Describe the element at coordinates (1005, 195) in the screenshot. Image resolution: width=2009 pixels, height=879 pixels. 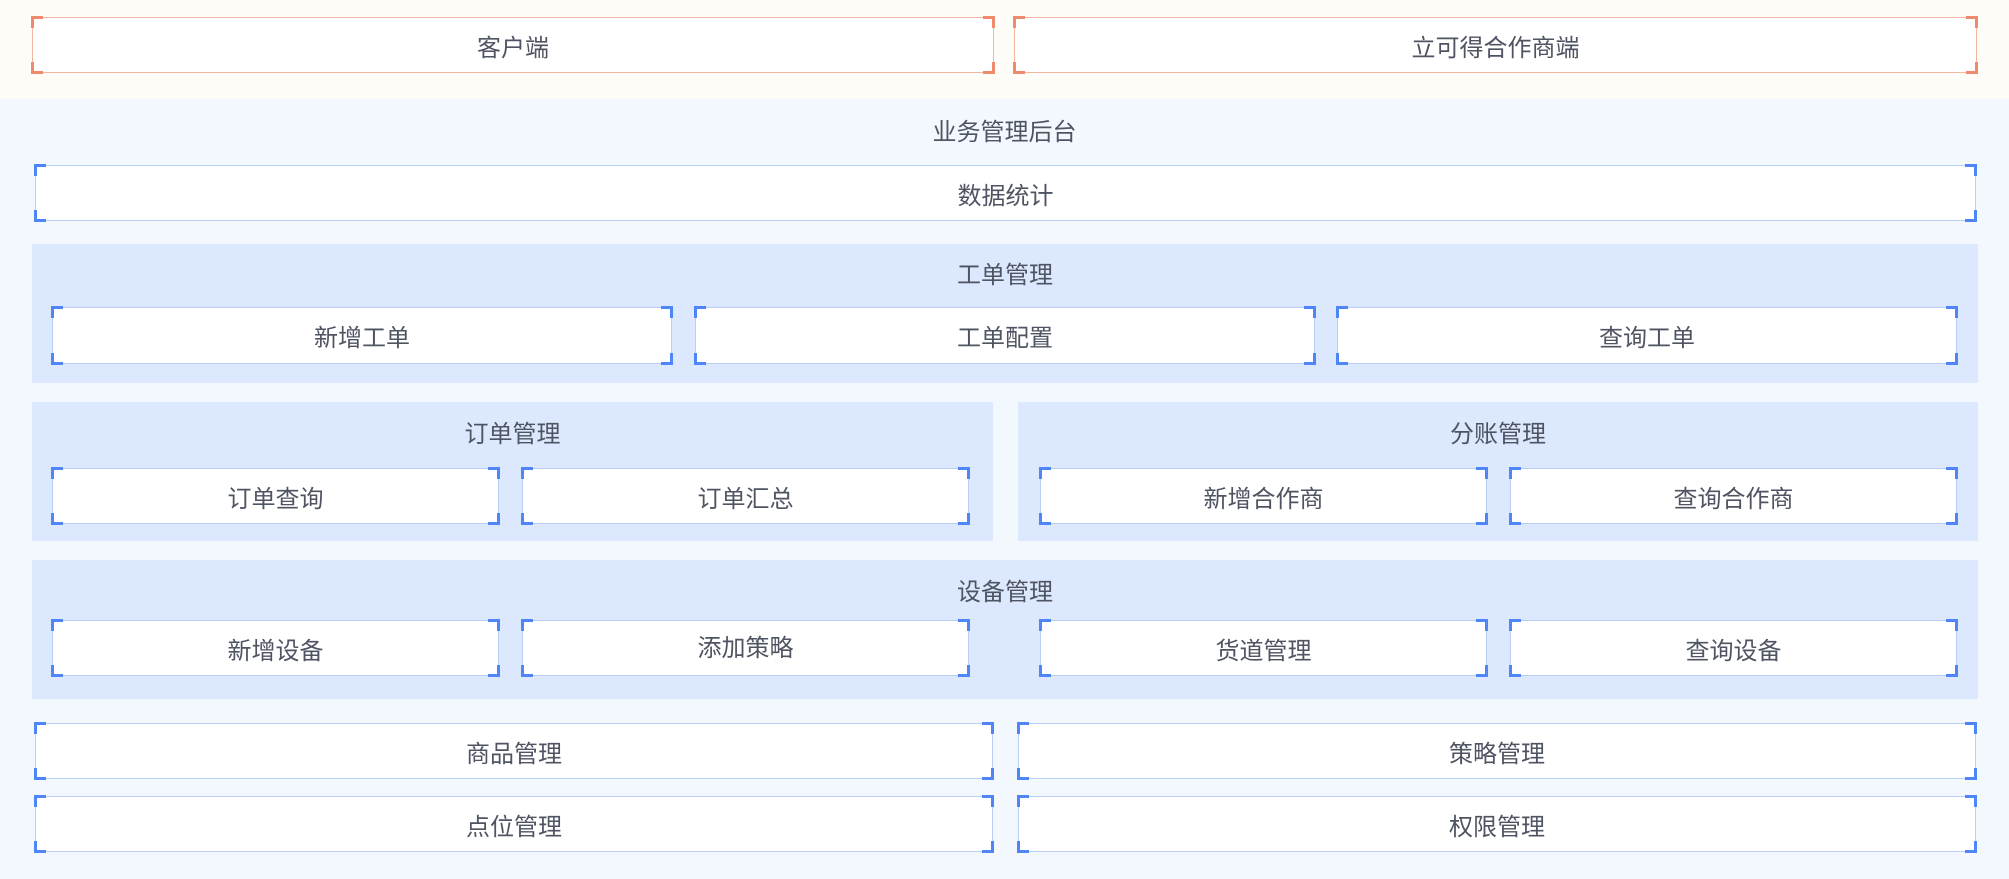
I see `stats-label: 数据统计` at that location.